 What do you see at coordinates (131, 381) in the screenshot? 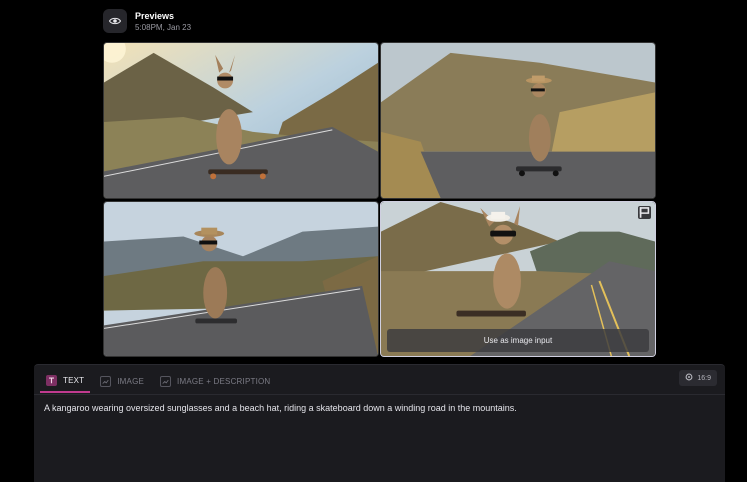
I see `tab-image-label: IMAGE` at bounding box center [131, 381].